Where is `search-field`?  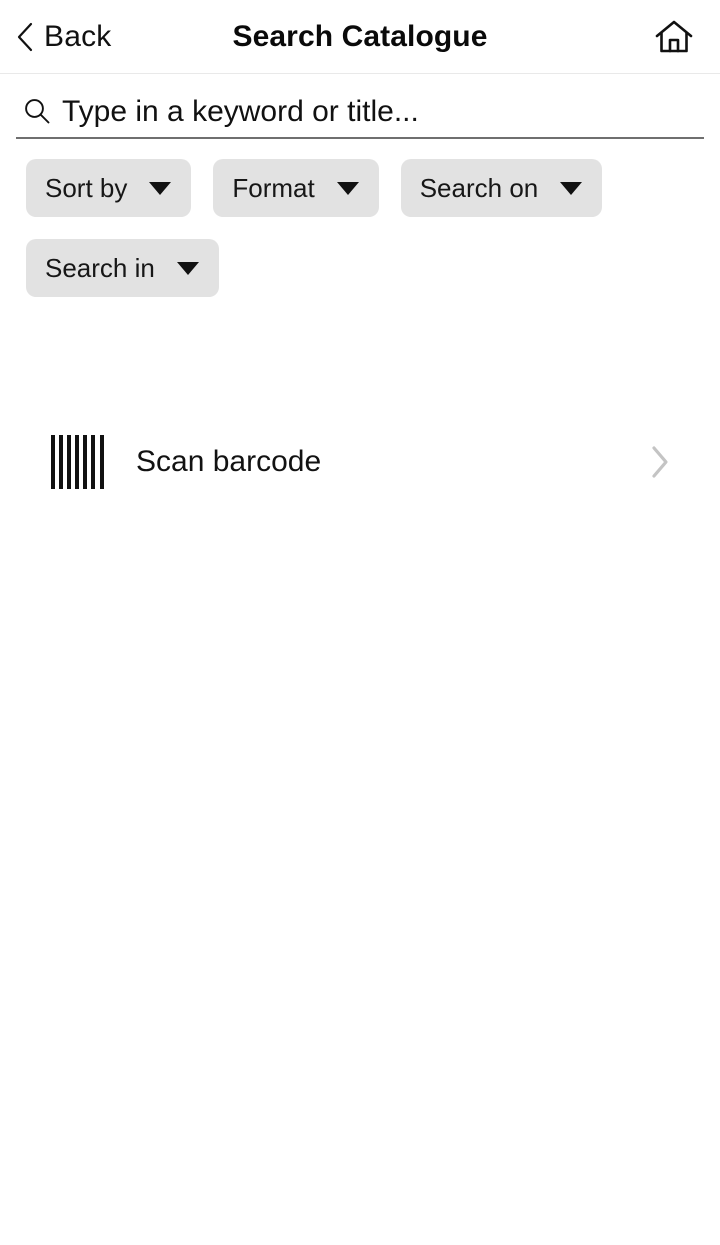 search-field is located at coordinates (360, 107).